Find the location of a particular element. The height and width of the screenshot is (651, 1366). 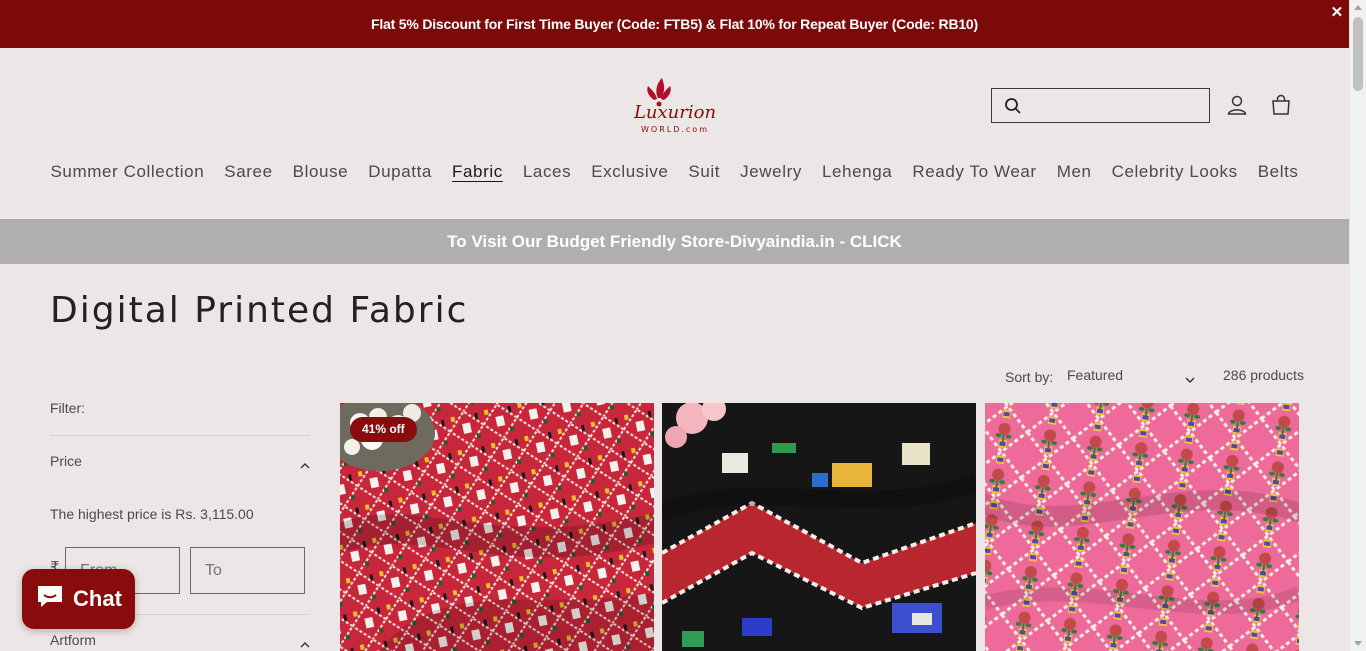

nav-item-suit: Suit is located at coordinates (704, 172).